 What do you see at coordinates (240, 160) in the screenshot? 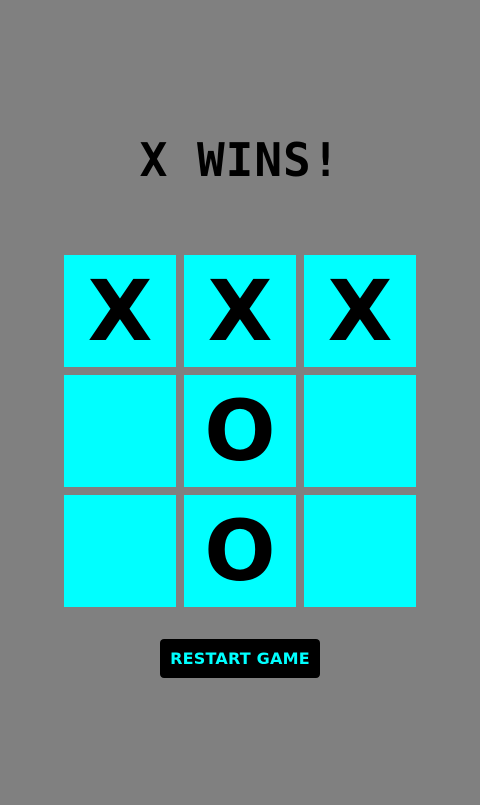
I see `game-status: X WINS!` at bounding box center [240, 160].